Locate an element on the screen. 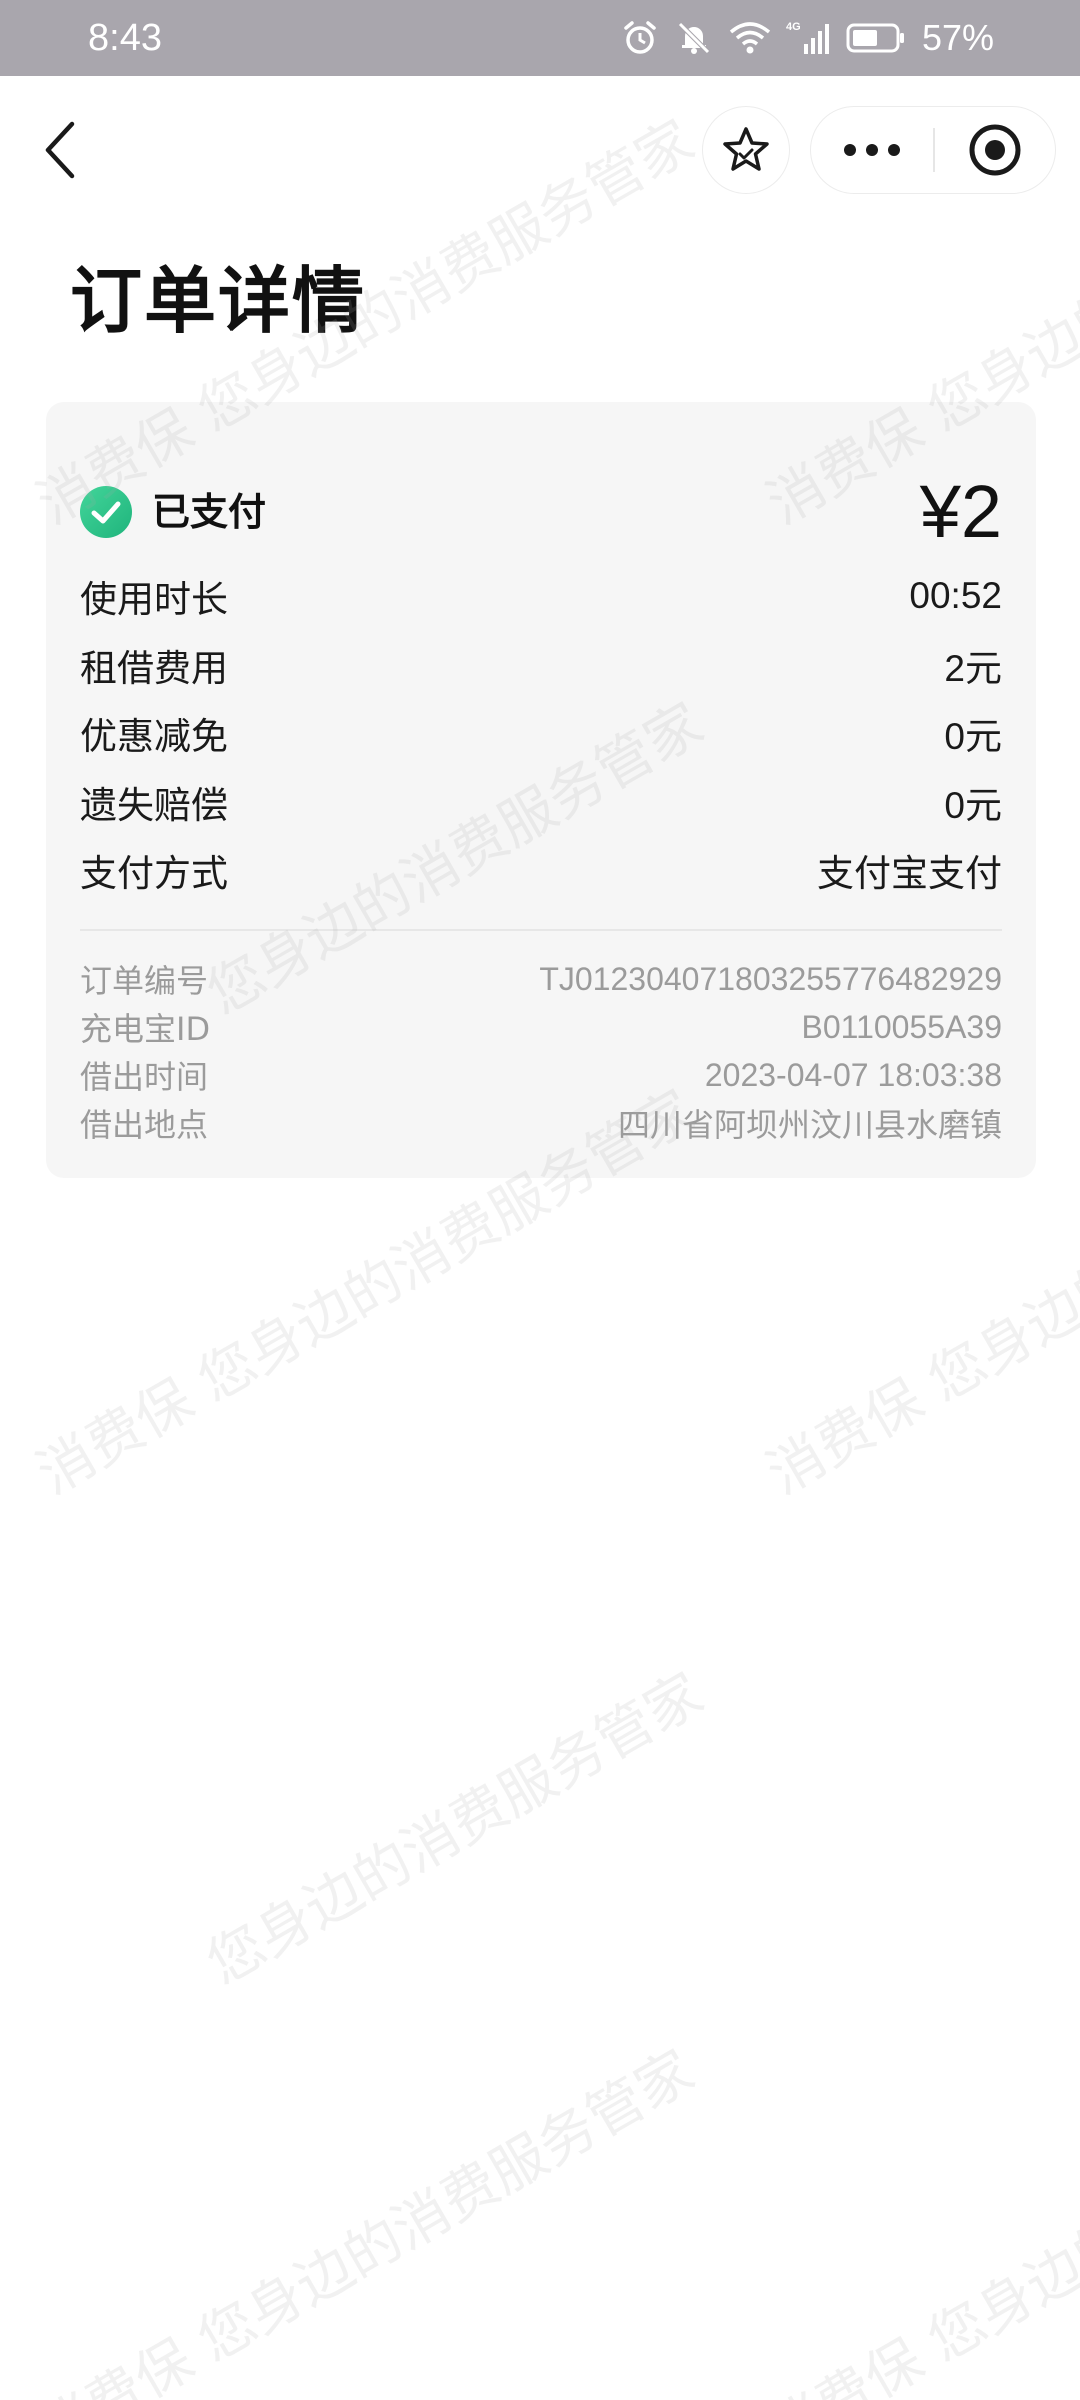  alarm-icon is located at coordinates (640, 38).